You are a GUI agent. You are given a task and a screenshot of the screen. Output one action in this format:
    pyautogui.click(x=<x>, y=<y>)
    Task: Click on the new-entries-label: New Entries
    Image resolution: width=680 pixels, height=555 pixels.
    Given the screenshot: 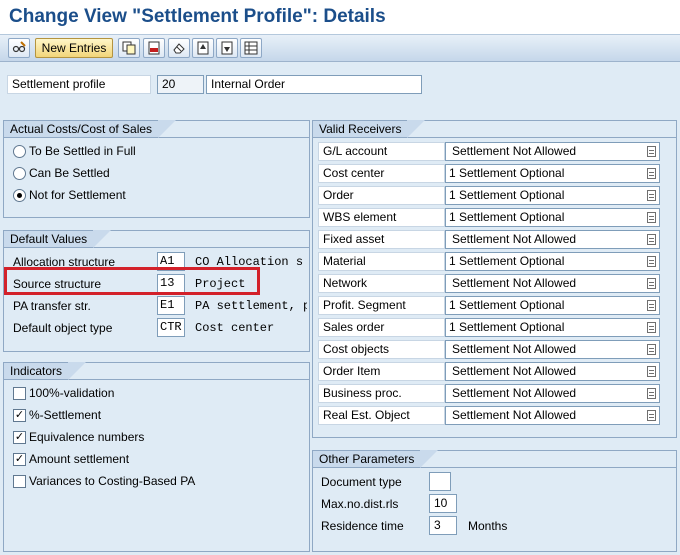 What is the action you would take?
    pyautogui.click(x=74, y=48)
    